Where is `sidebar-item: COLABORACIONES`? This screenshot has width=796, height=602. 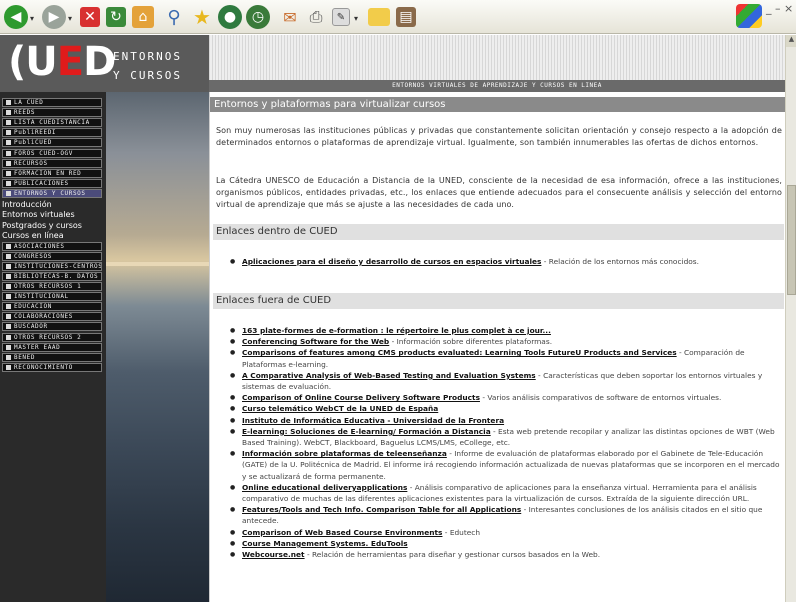 sidebar-item: COLABORACIONES is located at coordinates (52, 317).